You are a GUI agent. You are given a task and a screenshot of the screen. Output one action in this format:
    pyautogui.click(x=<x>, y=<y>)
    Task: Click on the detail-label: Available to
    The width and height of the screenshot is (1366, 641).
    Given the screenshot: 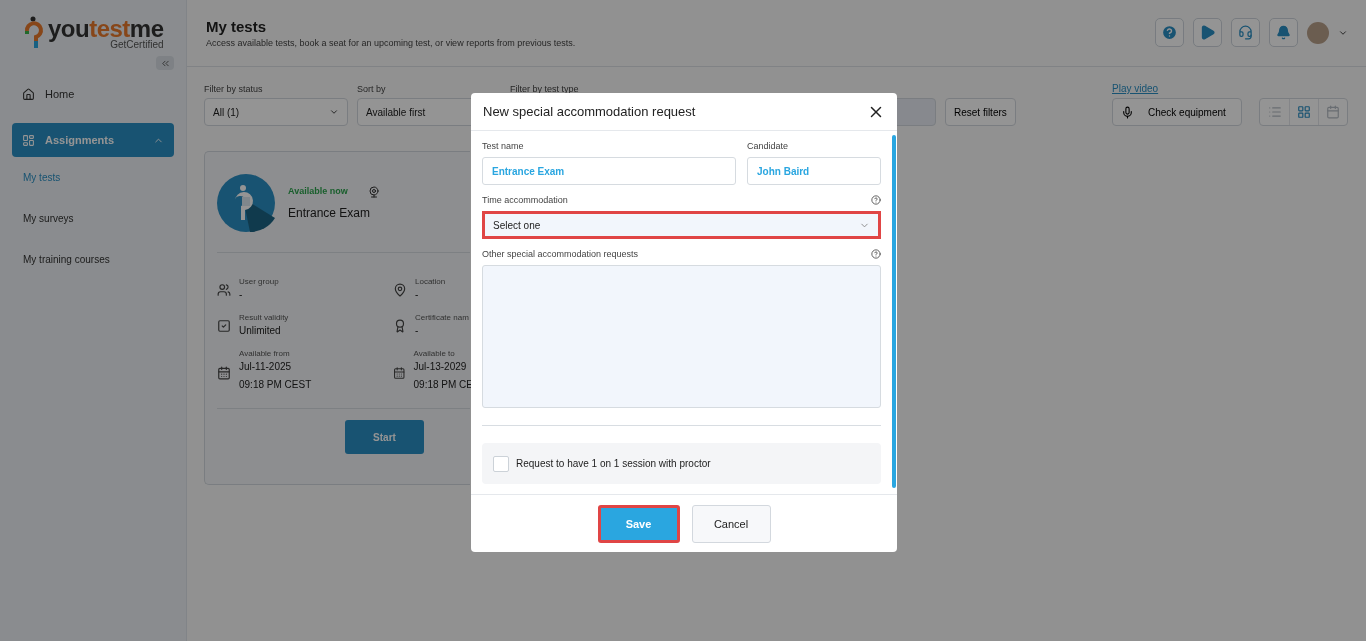 What is the action you would take?
    pyautogui.click(x=434, y=353)
    